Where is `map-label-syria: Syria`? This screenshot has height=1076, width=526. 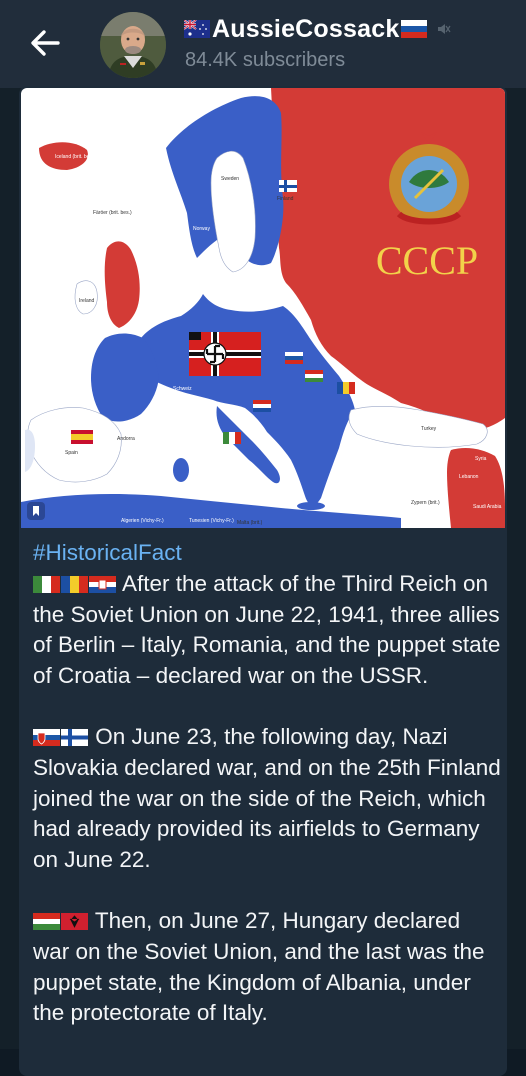 map-label-syria: Syria is located at coordinates (481, 459).